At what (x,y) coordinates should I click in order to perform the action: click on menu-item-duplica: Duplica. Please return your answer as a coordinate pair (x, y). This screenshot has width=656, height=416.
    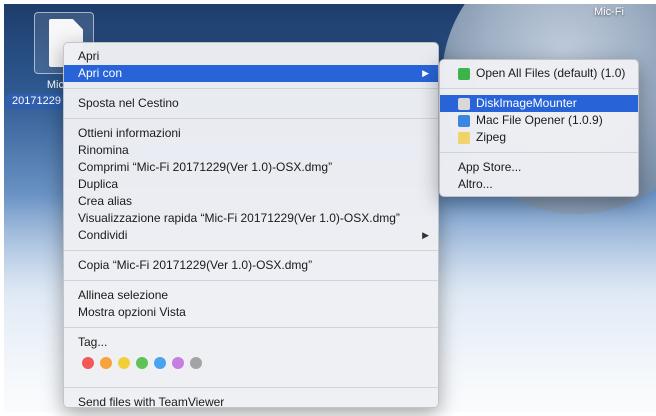
    Looking at the image, I should click on (251, 184).